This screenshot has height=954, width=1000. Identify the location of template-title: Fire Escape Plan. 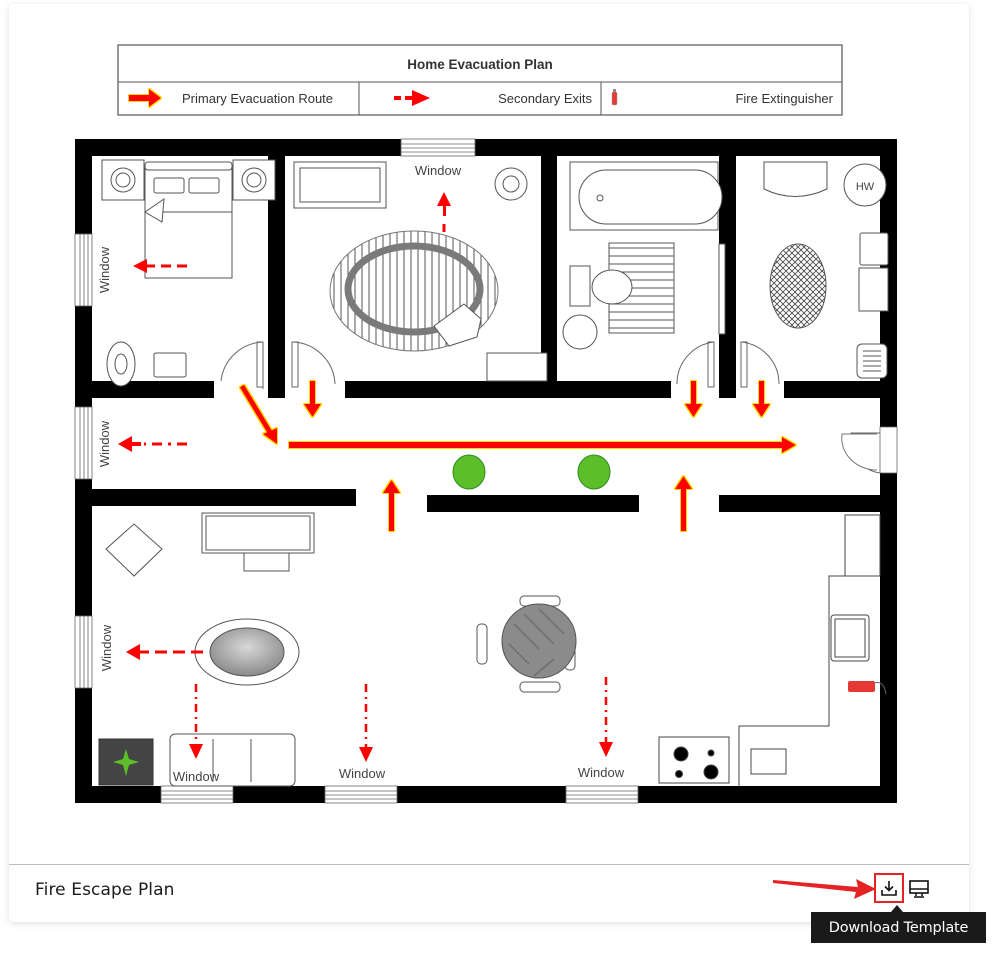
(105, 890).